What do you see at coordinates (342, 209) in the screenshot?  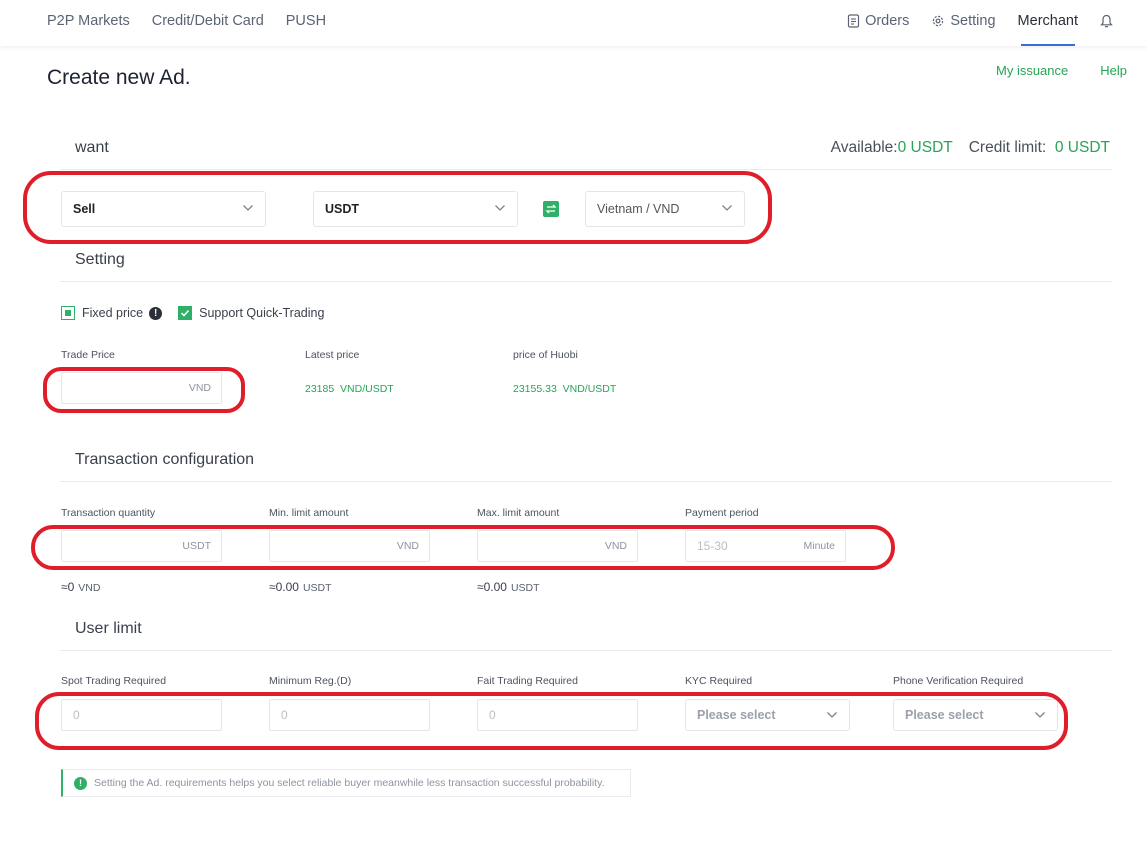 I see `coin-value: USDT` at bounding box center [342, 209].